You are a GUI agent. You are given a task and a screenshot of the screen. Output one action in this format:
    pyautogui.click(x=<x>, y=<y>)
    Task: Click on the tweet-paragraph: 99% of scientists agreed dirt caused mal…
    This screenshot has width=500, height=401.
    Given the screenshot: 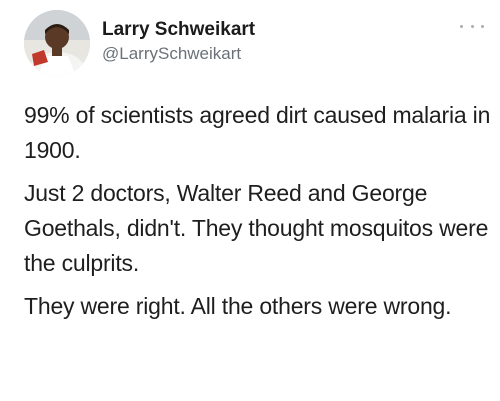 What is the action you would take?
    pyautogui.click(x=257, y=132)
    